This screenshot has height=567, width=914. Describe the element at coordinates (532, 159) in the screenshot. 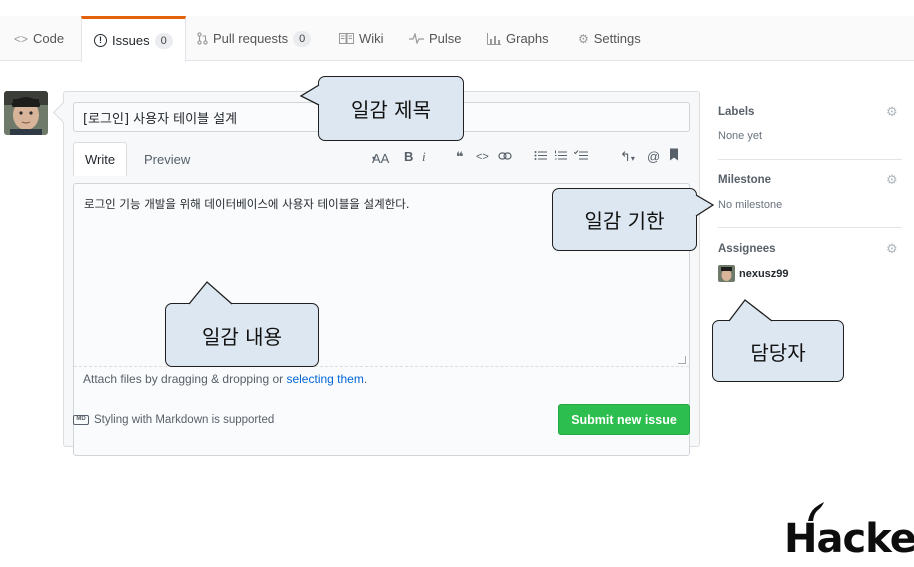

I see `markdown-toolbar: AA ▾ B i ❝ <> ↰▾ @` at that location.